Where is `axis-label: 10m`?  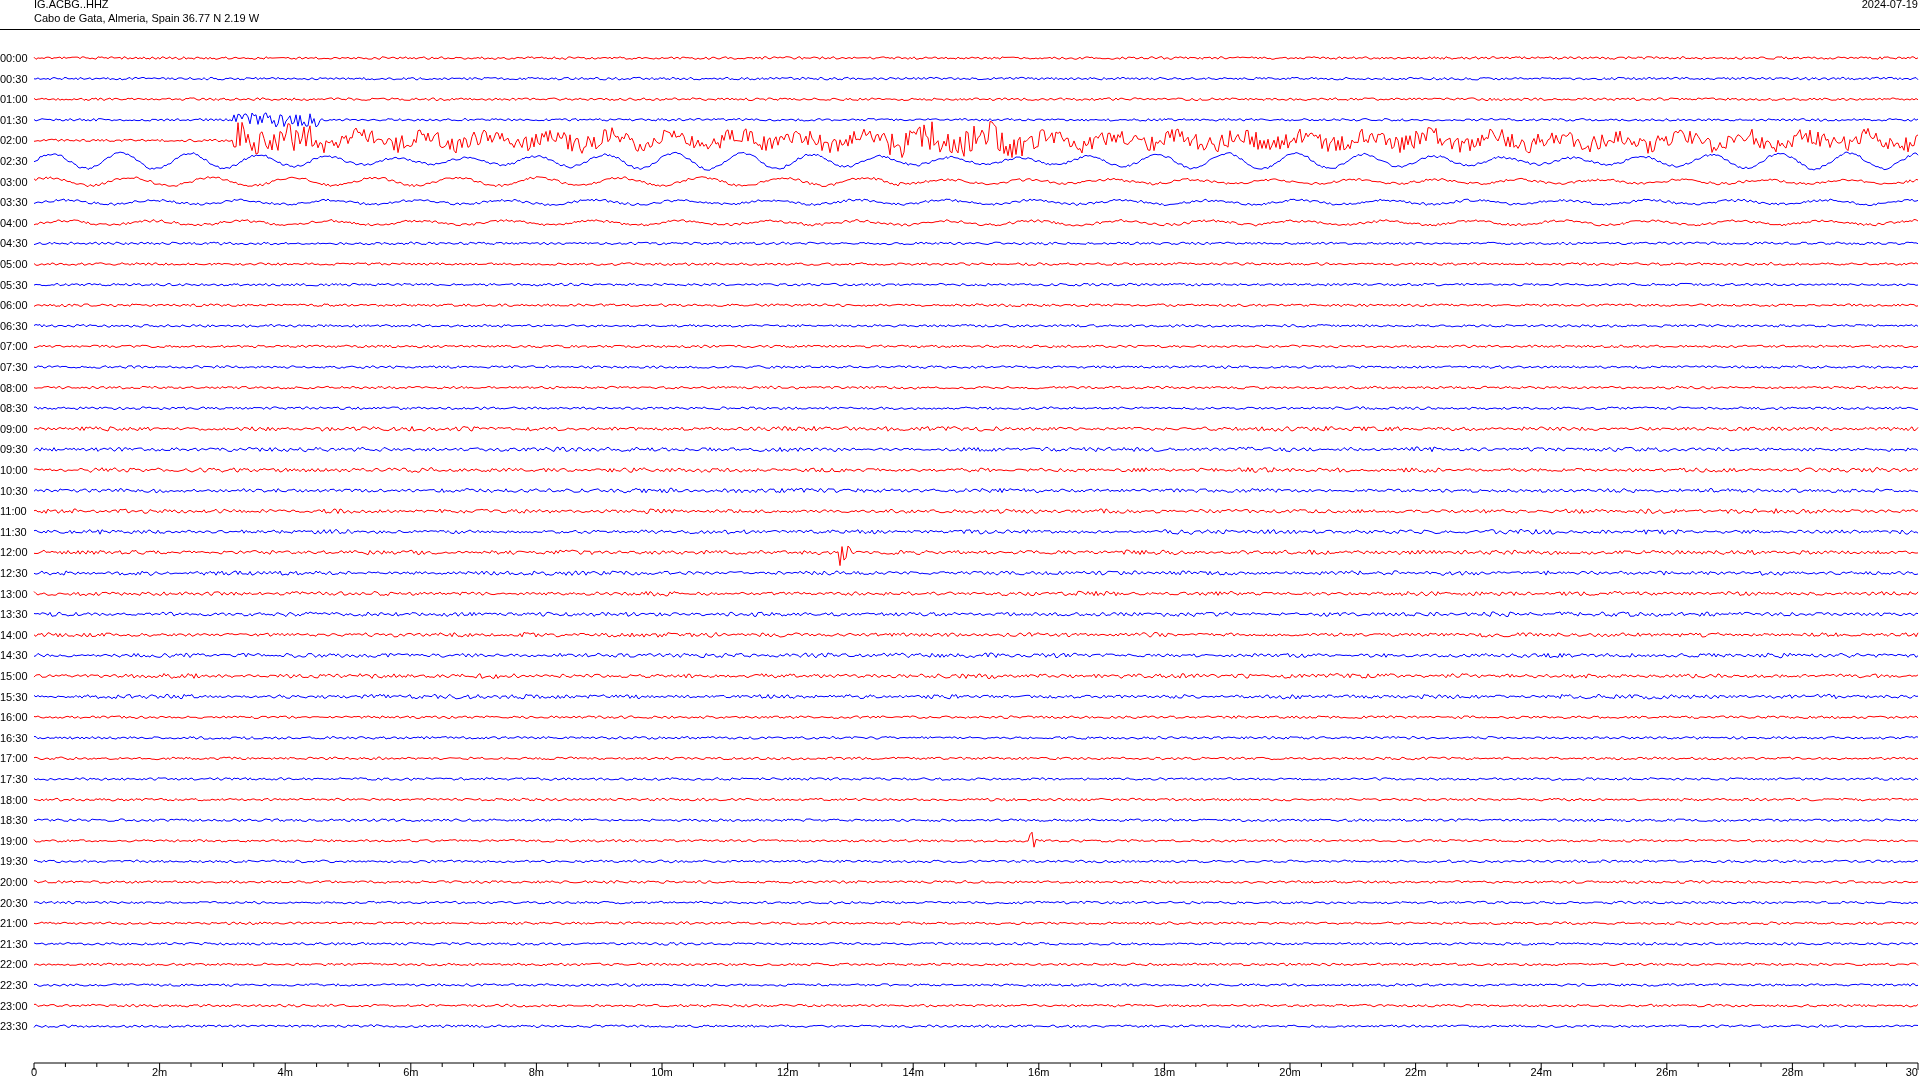
axis-label: 10m is located at coordinates (662, 1072).